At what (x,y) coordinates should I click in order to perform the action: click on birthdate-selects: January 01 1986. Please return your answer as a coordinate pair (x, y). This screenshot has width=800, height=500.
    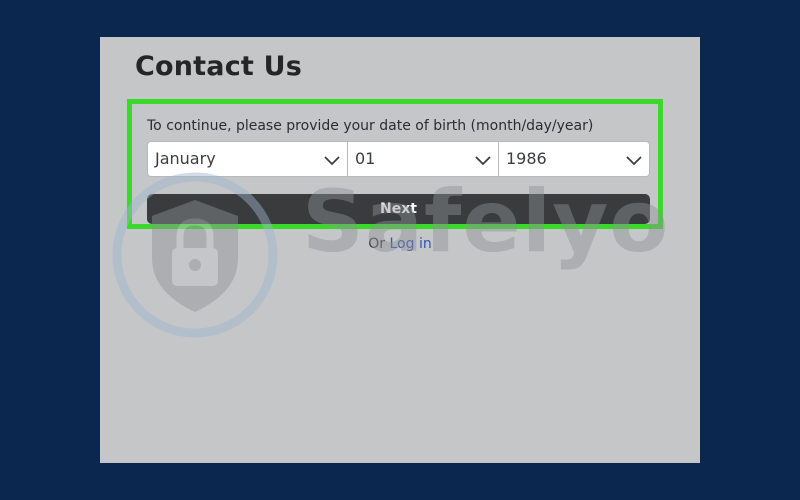
    Looking at the image, I should click on (398, 159).